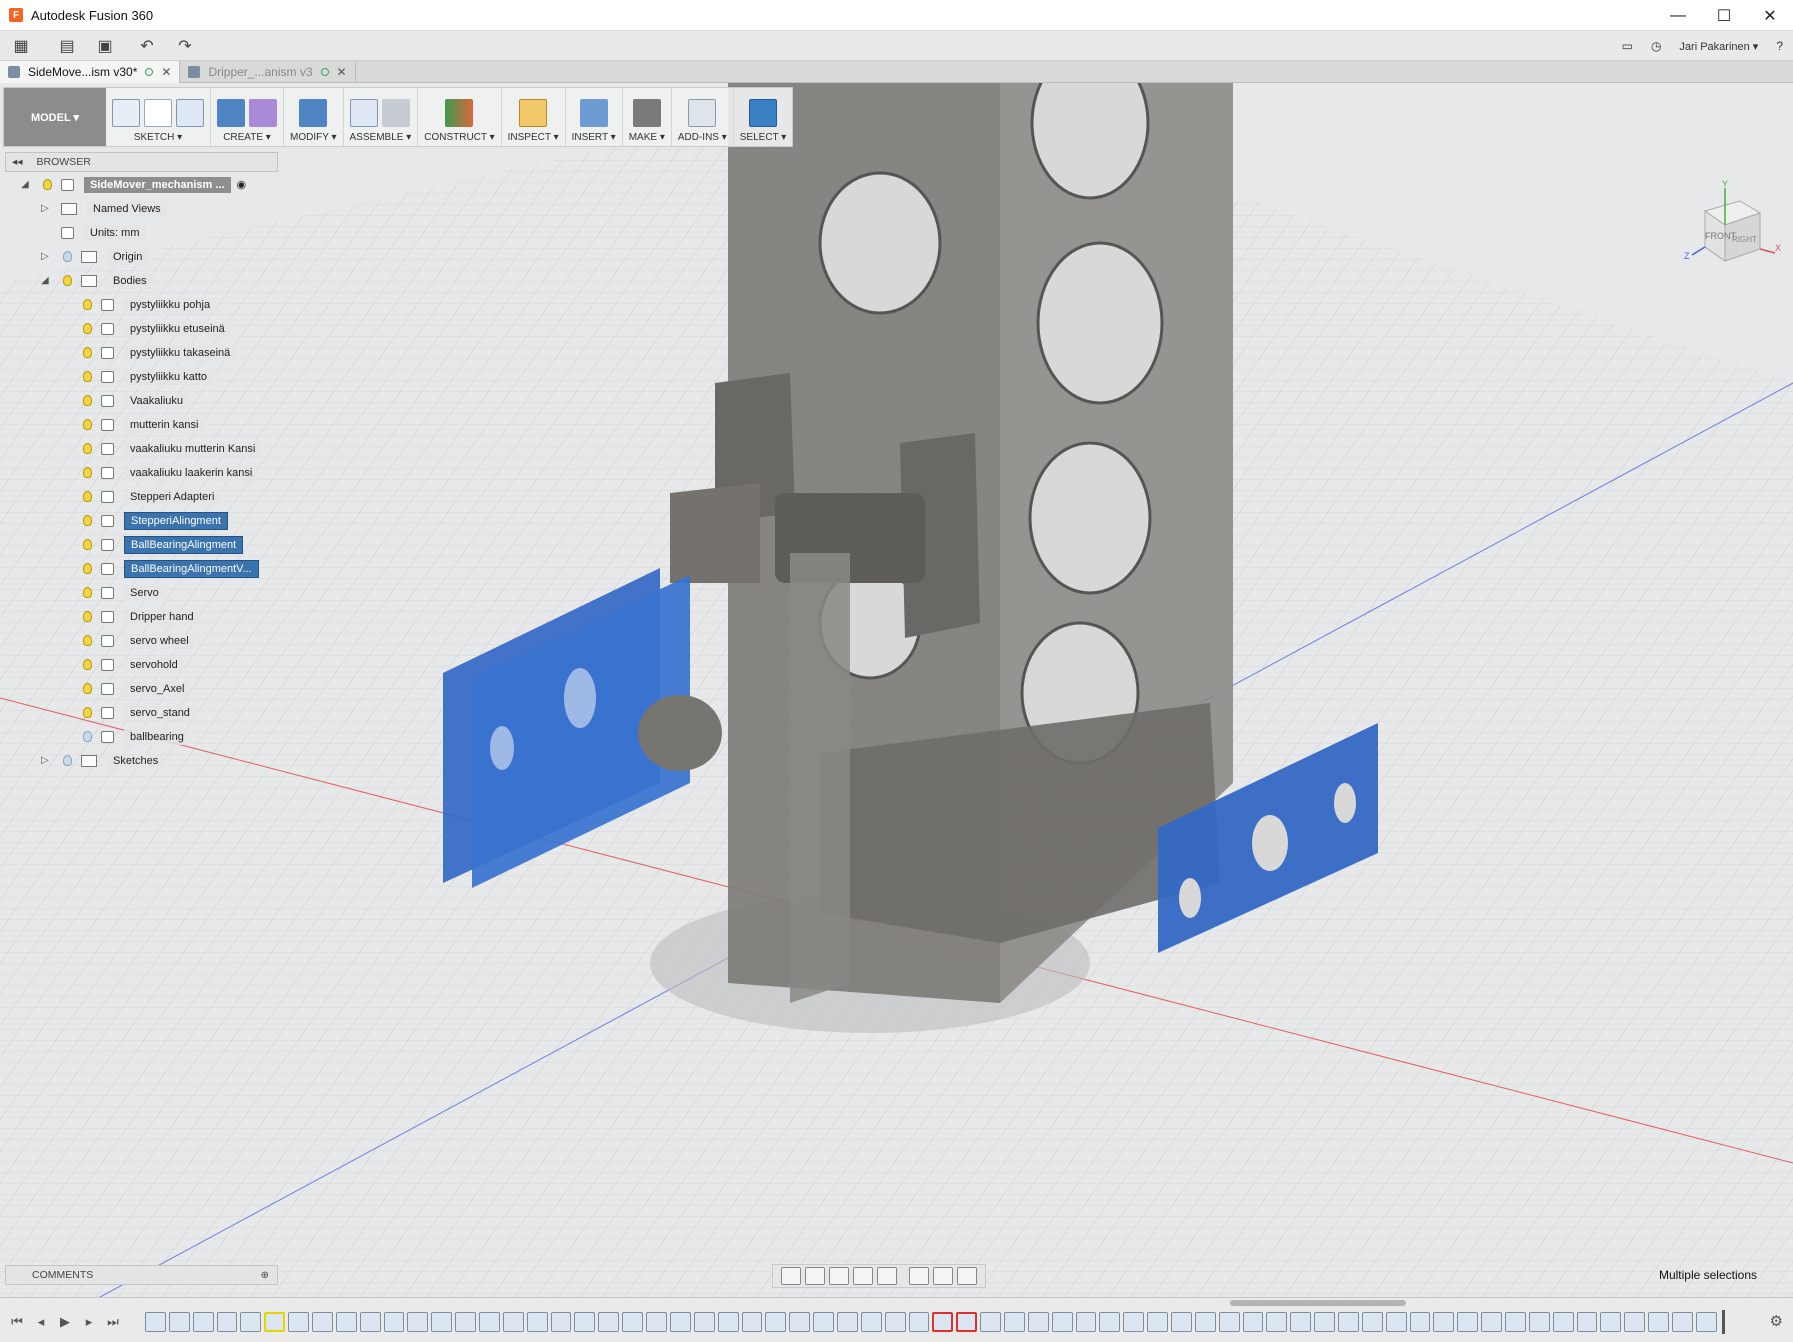  What do you see at coordinates (247, 137) in the screenshot?
I see `create-menu: CREATE ▾` at bounding box center [247, 137].